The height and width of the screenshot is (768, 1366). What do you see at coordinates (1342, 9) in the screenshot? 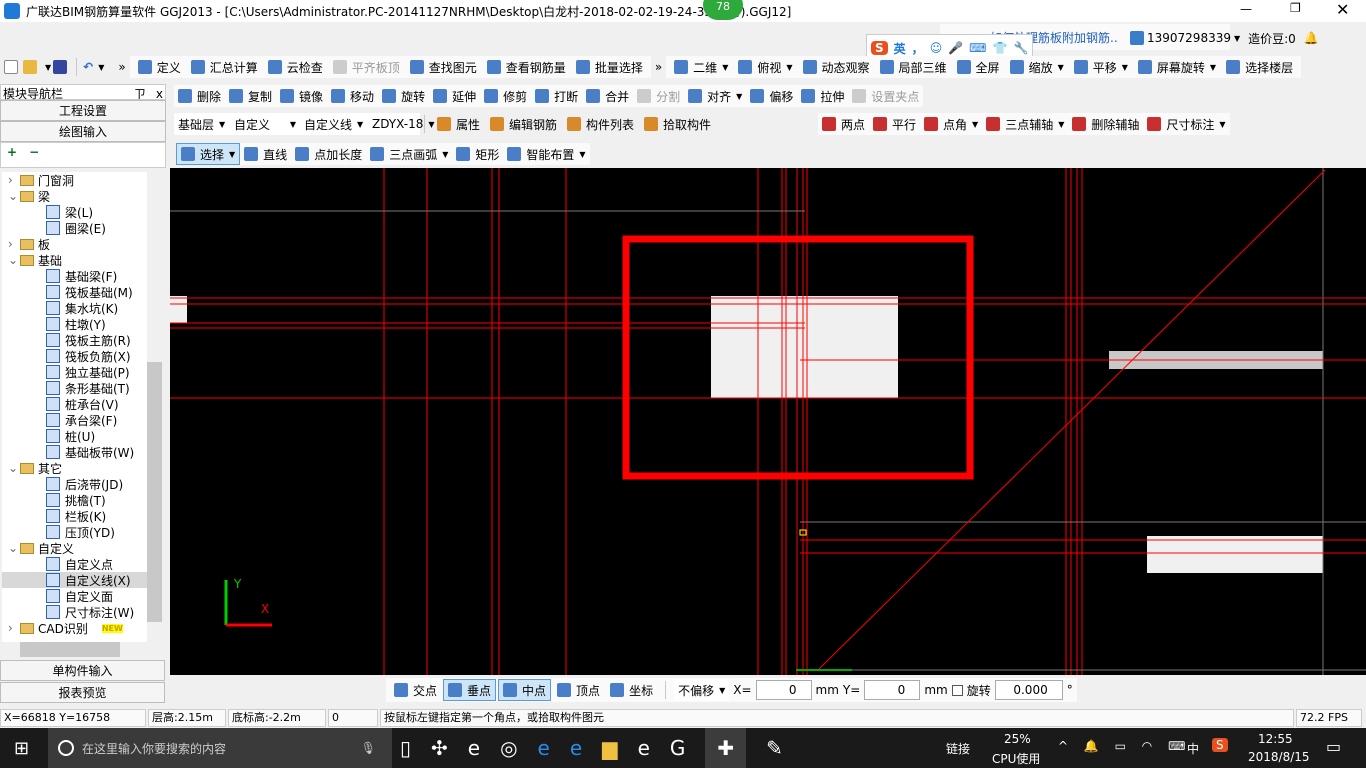
I see `close-button: ✕` at bounding box center [1342, 9].